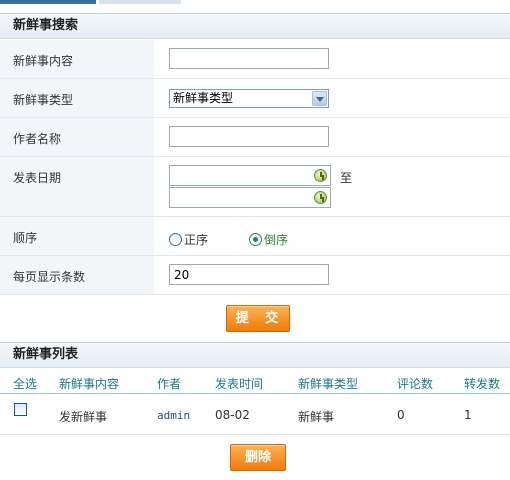 Image resolution: width=510 pixels, height=480 pixels. Describe the element at coordinates (140, 2) in the screenshot. I see `tab-inactive` at that location.